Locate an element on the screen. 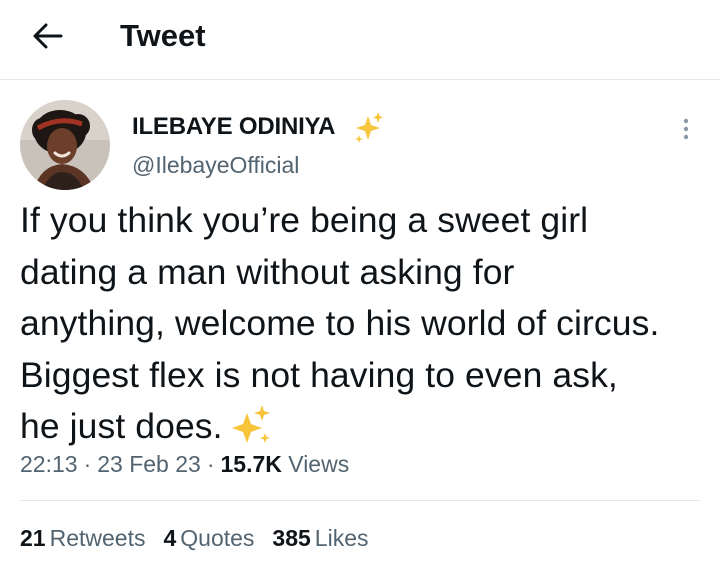 The height and width of the screenshot is (567, 720). likes-label: Likes is located at coordinates (341, 538).